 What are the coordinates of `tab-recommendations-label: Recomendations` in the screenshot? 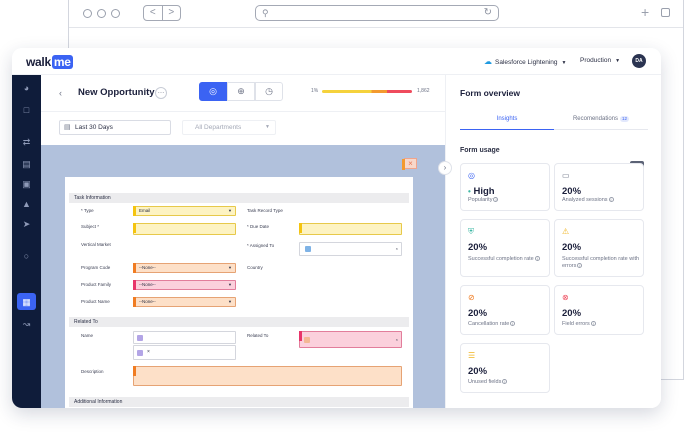 It's located at (595, 119).